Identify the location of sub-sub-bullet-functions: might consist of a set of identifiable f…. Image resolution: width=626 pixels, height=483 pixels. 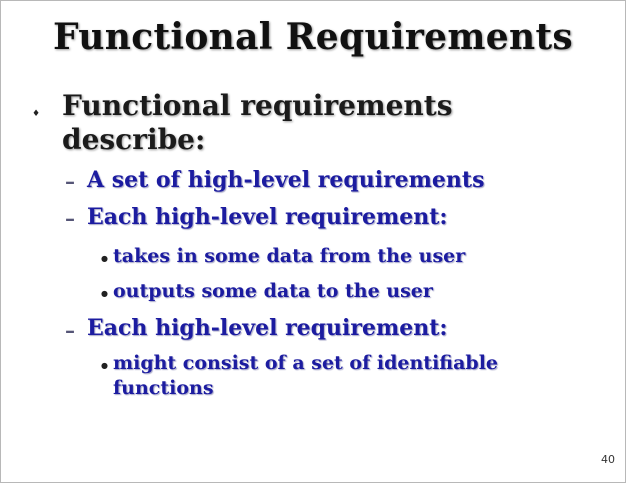
(306, 375).